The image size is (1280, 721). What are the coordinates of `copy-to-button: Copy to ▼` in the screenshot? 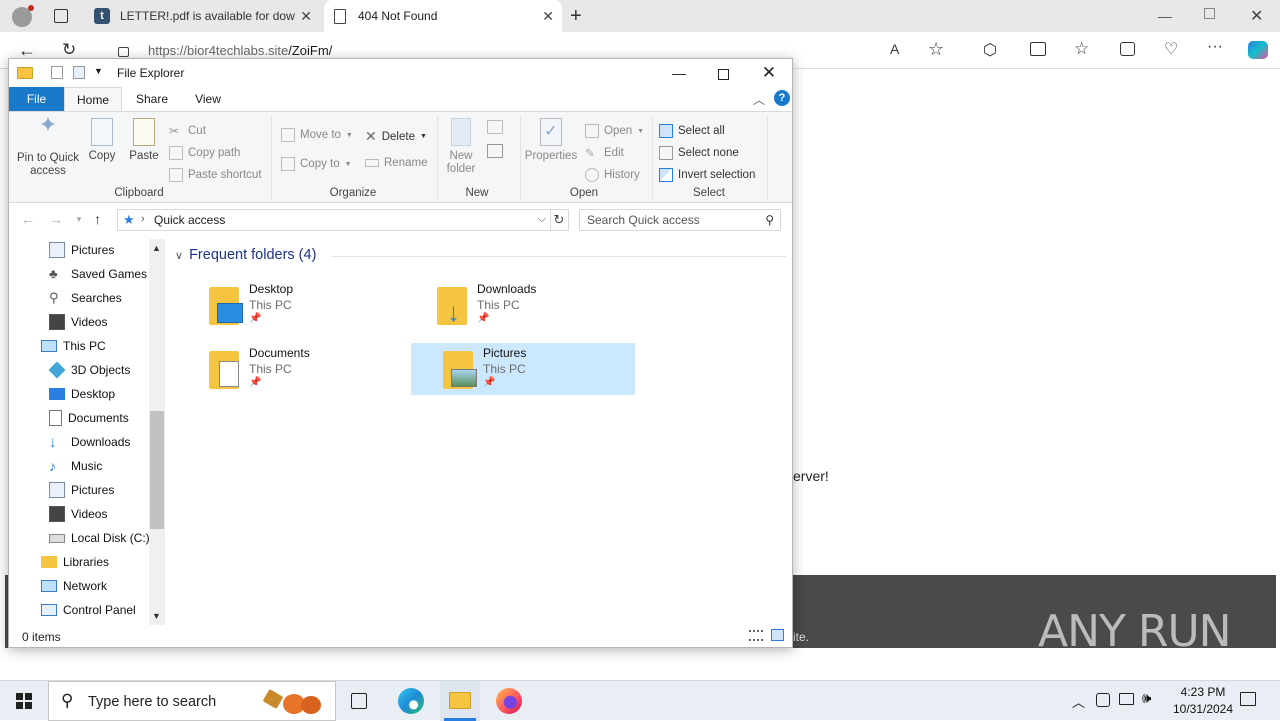 It's located at (316, 164).